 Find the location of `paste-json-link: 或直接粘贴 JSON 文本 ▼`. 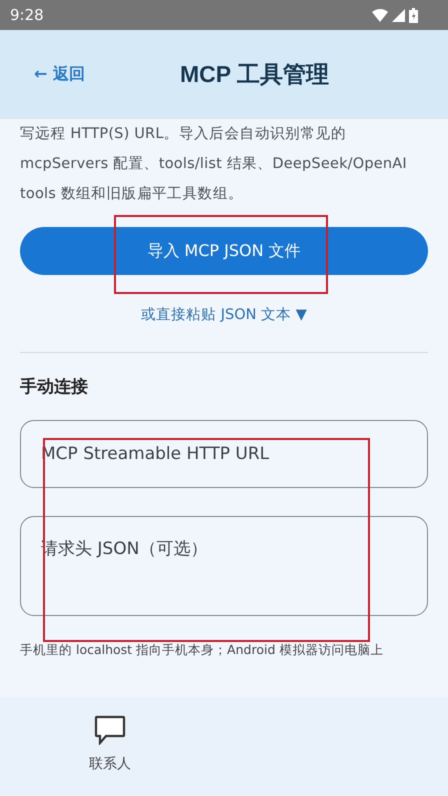

paste-json-link: 或直接粘贴 JSON 文本 ▼ is located at coordinates (224, 314).